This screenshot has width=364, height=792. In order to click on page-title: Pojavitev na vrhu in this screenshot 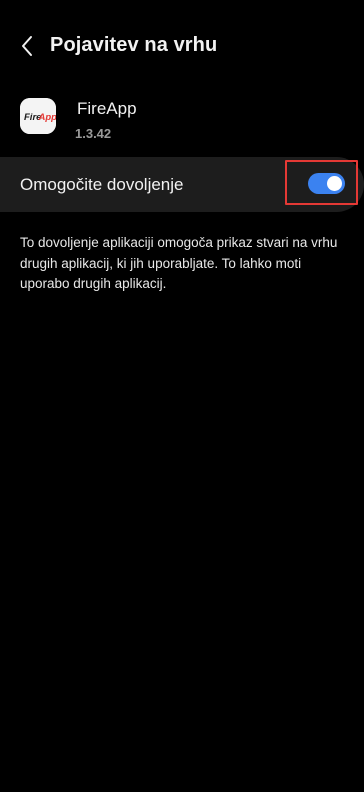, I will do `click(134, 45)`.